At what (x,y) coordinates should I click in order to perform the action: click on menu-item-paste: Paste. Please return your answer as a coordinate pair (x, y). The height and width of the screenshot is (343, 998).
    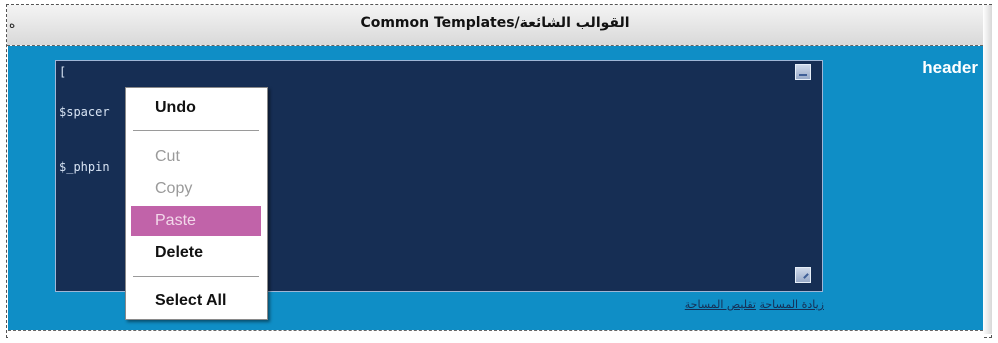
    Looking at the image, I should click on (196, 221).